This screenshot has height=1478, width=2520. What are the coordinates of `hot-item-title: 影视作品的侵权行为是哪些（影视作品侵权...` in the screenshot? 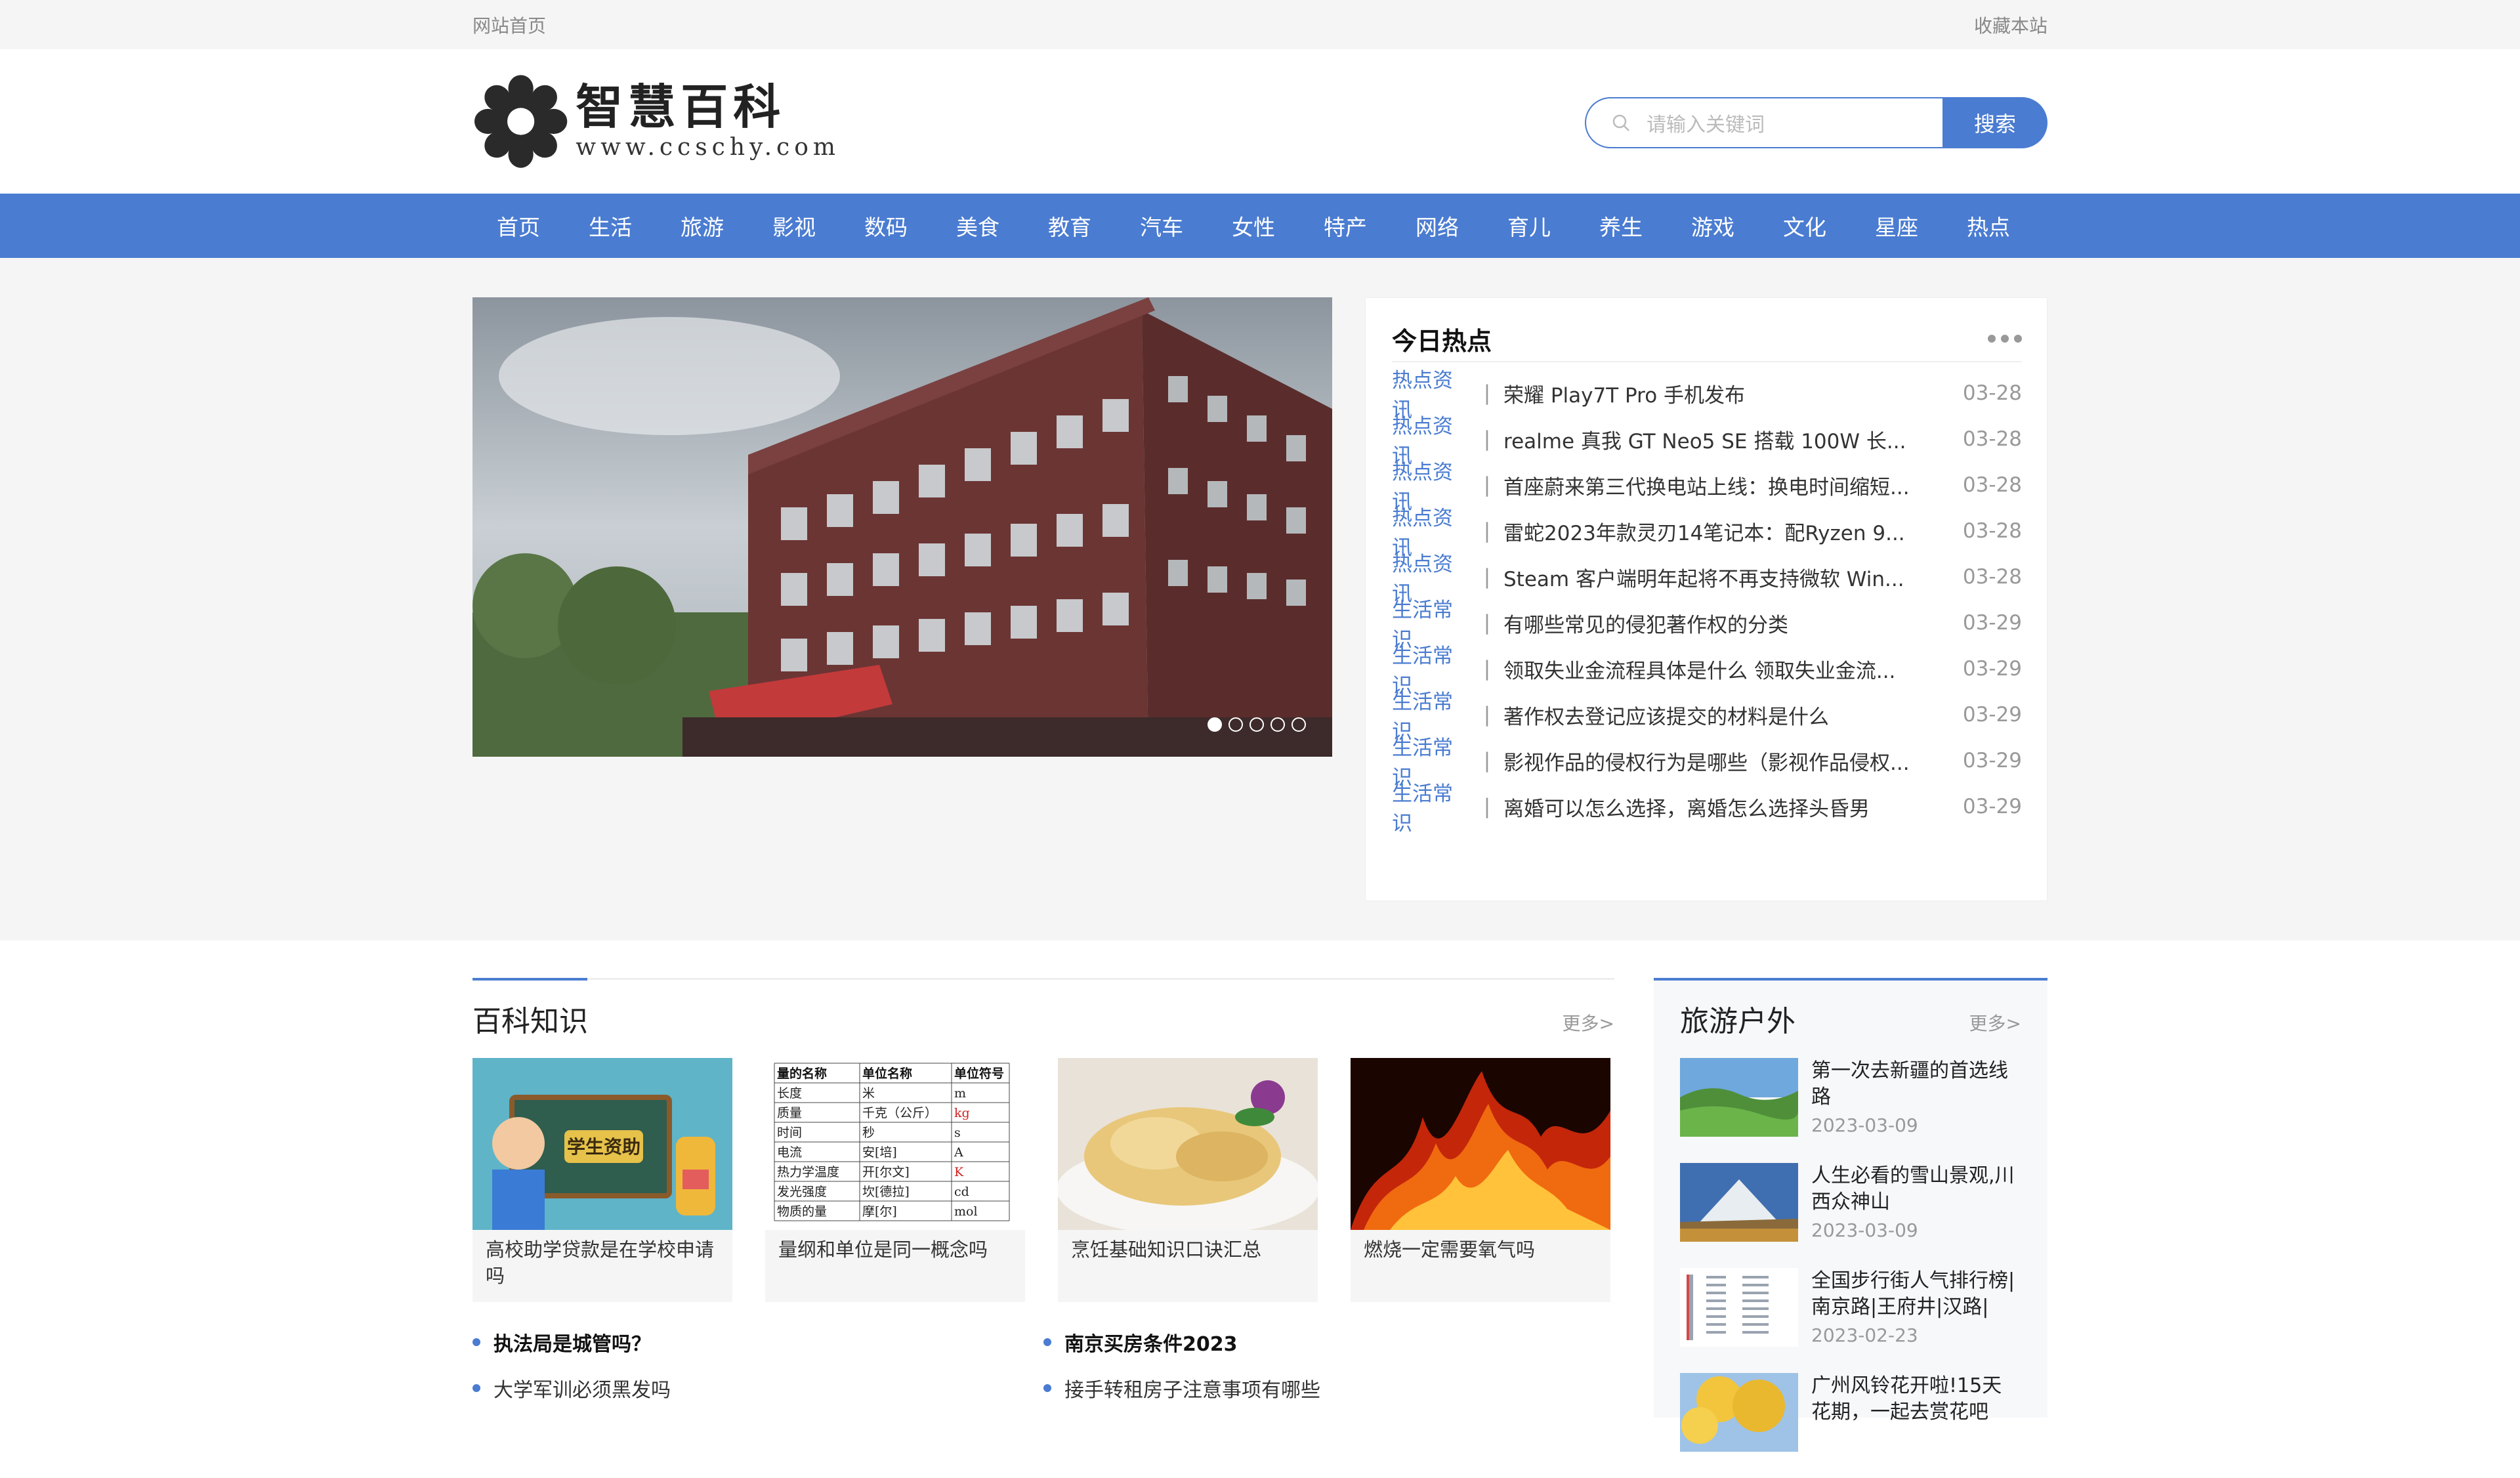 It's located at (1729, 761).